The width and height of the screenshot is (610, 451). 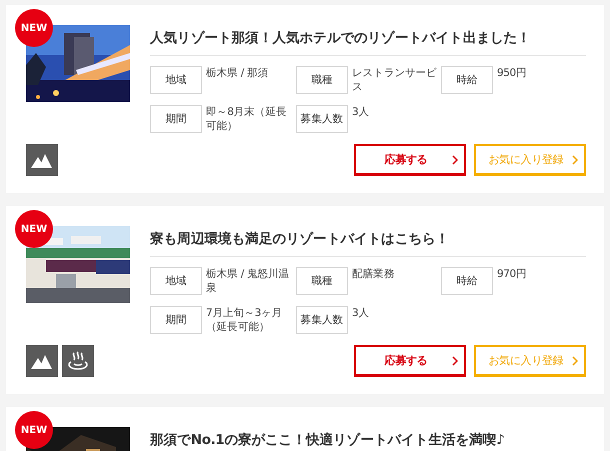 What do you see at coordinates (374, 274) in the screenshot?
I see `spec-value: 配膳業務` at bounding box center [374, 274].